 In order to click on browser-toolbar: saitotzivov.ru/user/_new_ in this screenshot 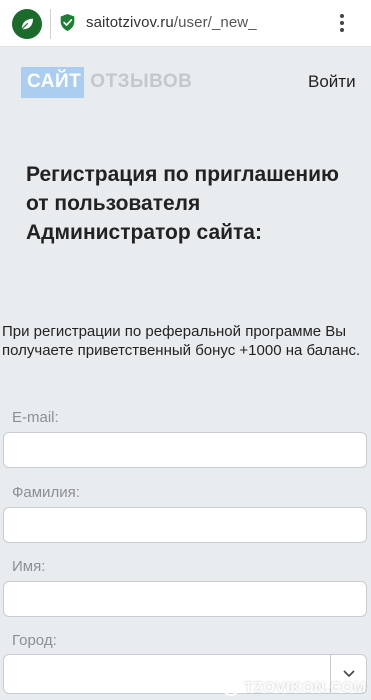, I will do `click(185, 23)`.